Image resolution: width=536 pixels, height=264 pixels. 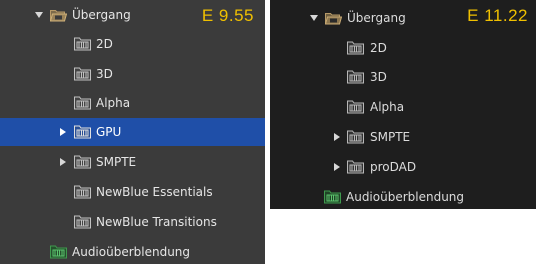 What do you see at coordinates (156, 222) in the screenshot?
I see `tree-node-label: NewBlue Transitions` at bounding box center [156, 222].